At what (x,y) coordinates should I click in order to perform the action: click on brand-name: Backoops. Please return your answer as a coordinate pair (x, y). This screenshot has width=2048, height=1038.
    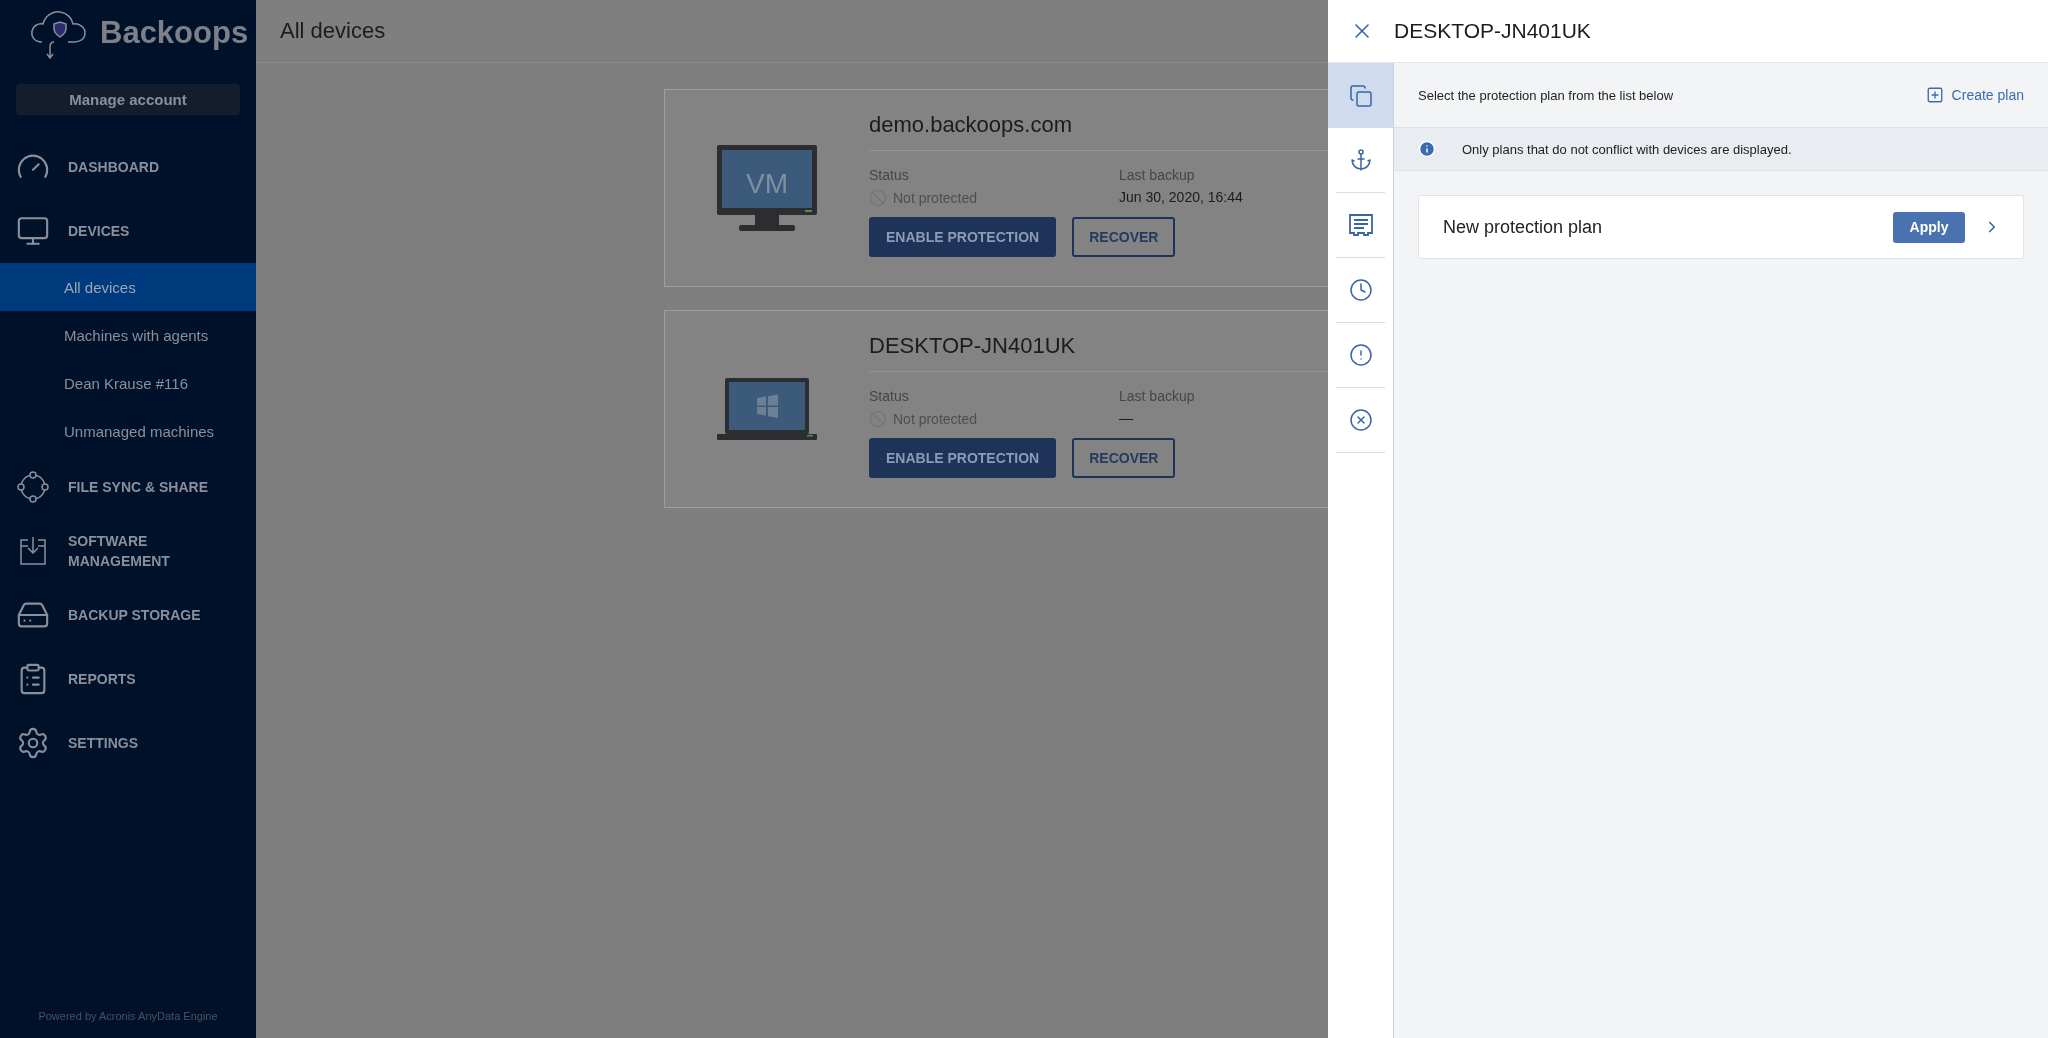
    Looking at the image, I should click on (174, 33).